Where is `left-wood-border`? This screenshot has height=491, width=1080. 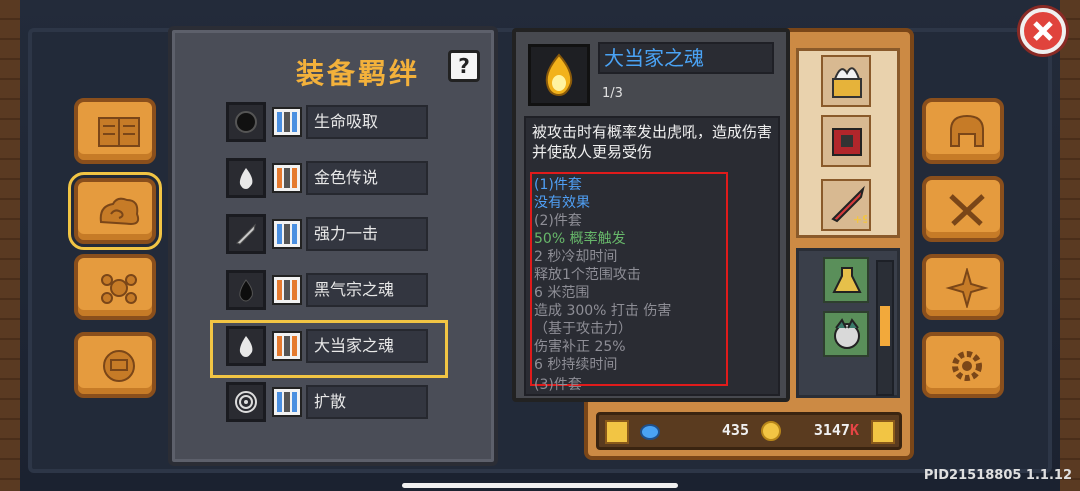 left-wood-border is located at coordinates (10, 245).